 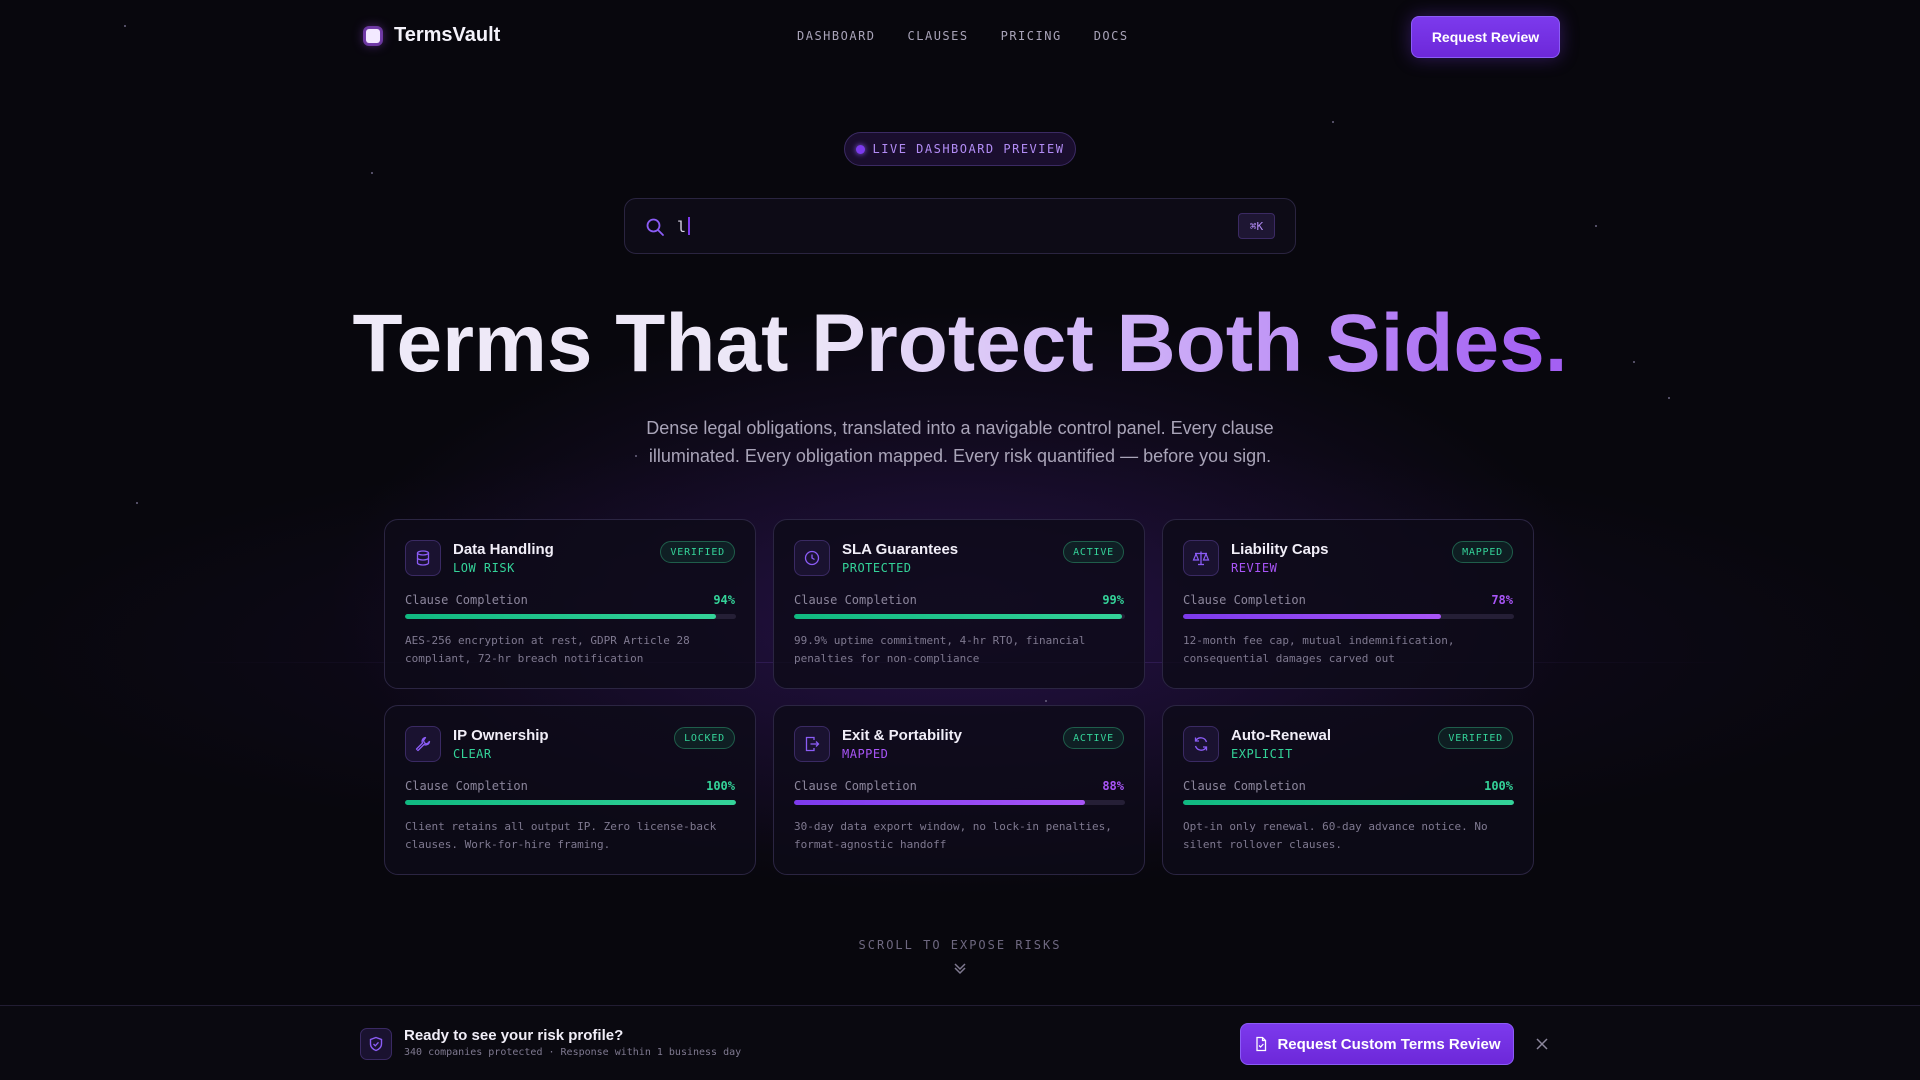 What do you see at coordinates (1201, 558) in the screenshot?
I see `scale-icon` at bounding box center [1201, 558].